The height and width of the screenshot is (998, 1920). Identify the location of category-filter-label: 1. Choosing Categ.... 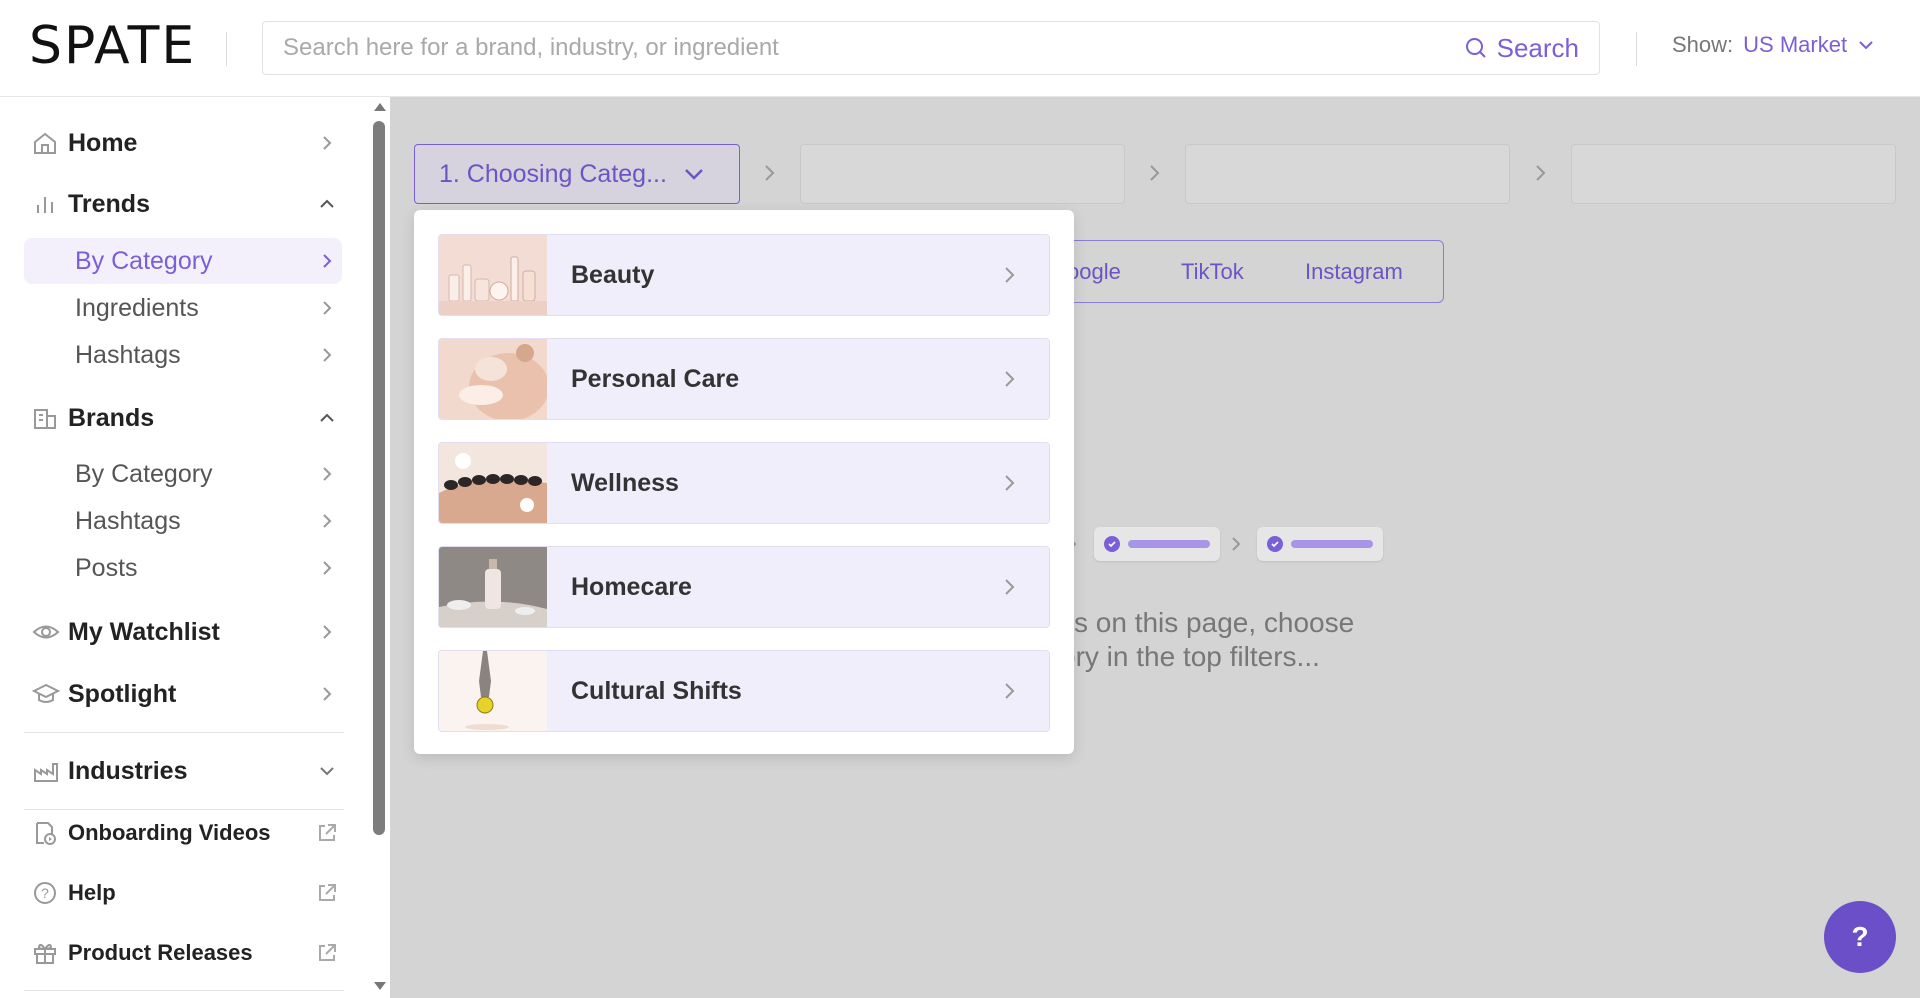
(553, 173).